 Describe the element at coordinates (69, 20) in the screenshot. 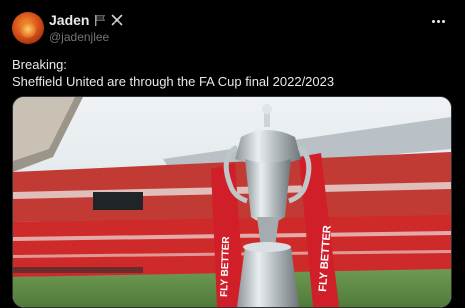

I see `author-display-name: Jaden` at that location.